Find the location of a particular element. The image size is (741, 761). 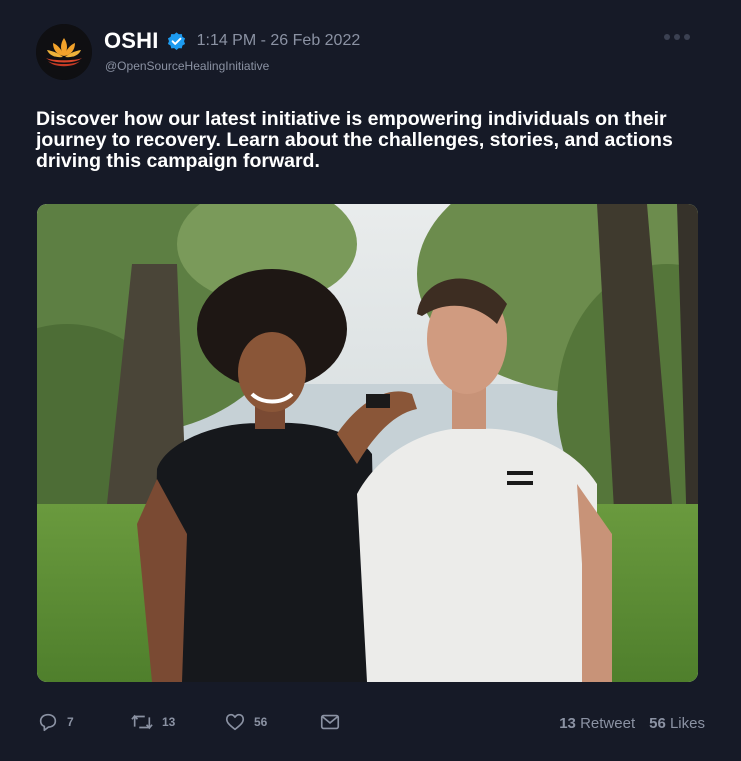

retweet-stat: 13 Retweet is located at coordinates (597, 723).